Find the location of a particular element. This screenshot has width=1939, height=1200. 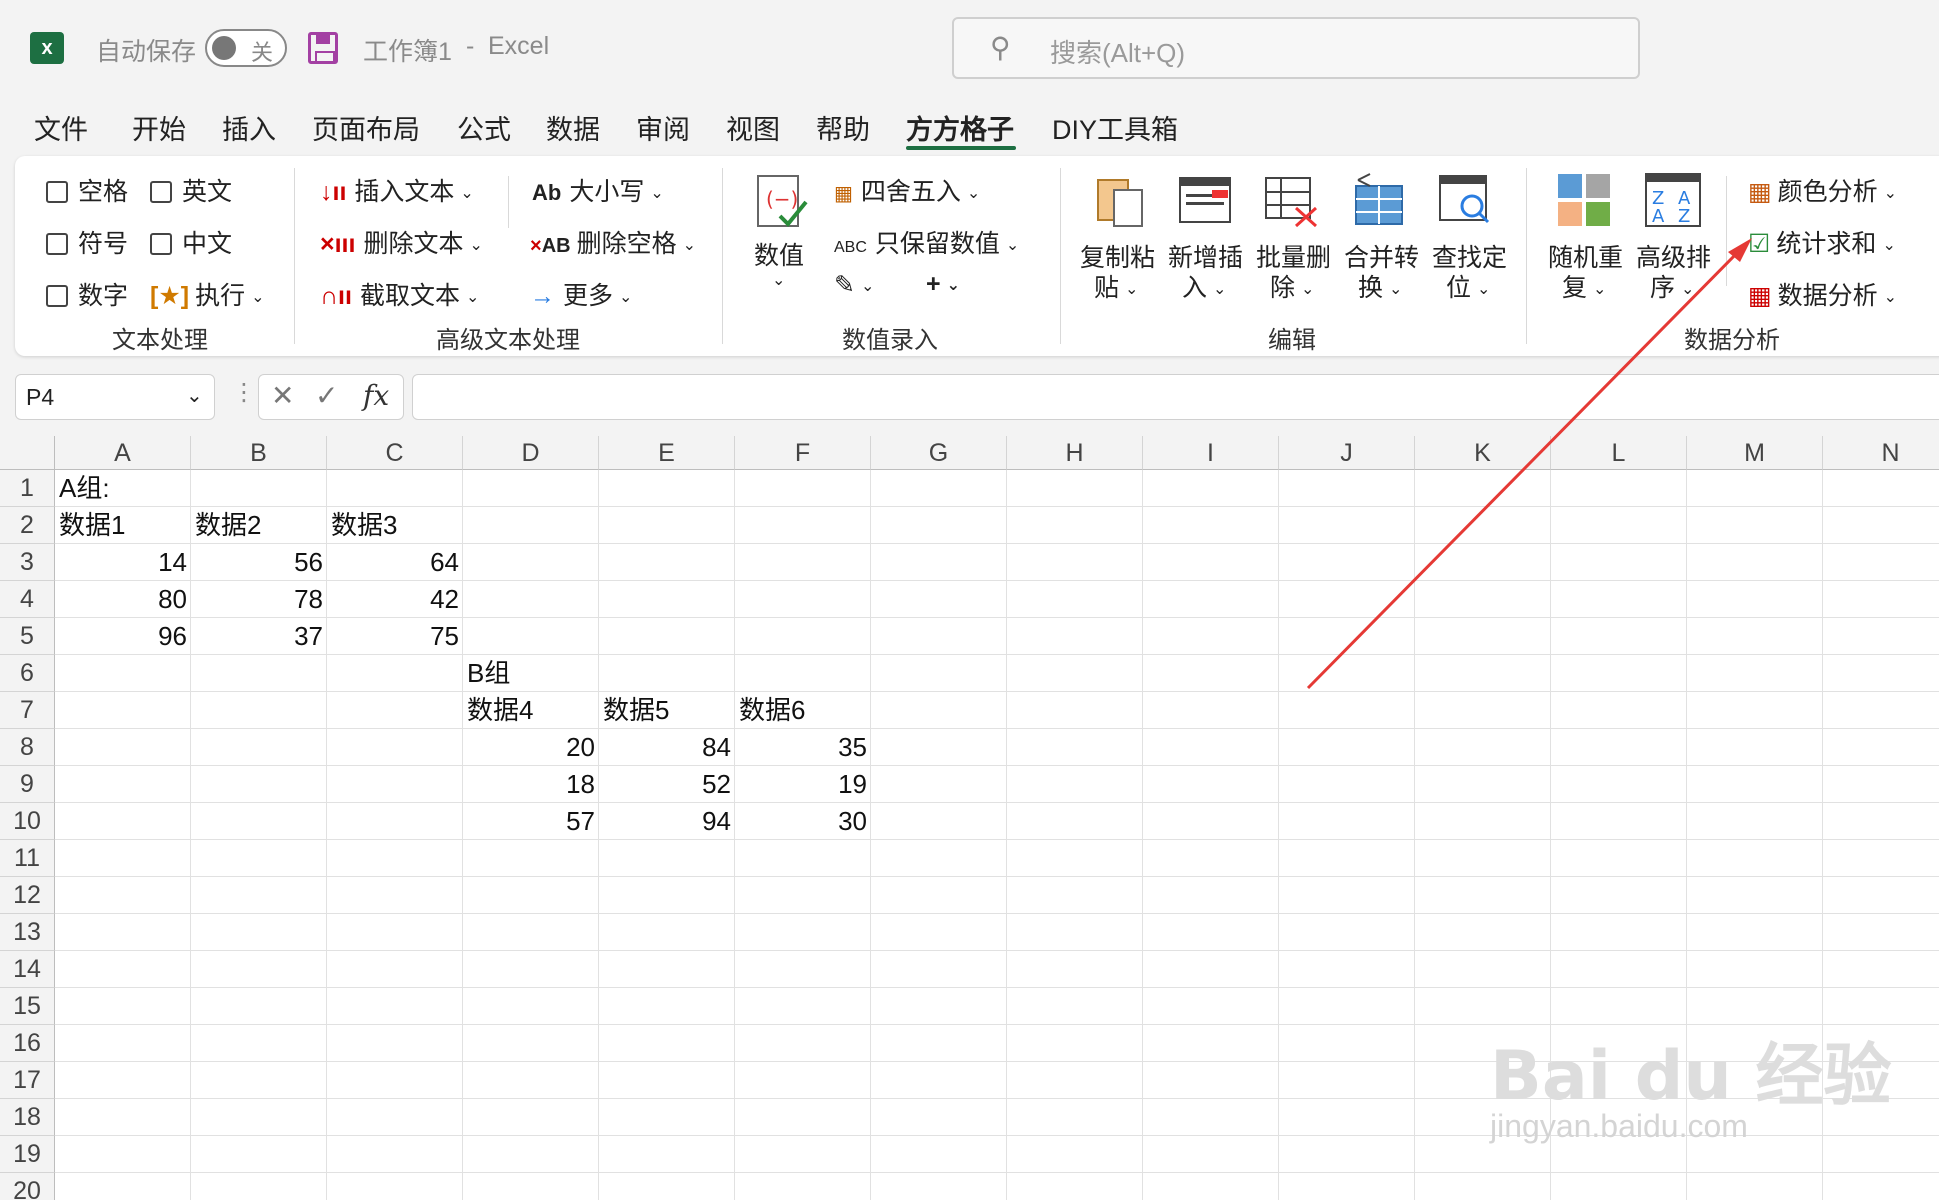

baidu-watermark-logo: Bai du 经验 is located at coordinates (1691, 1076).